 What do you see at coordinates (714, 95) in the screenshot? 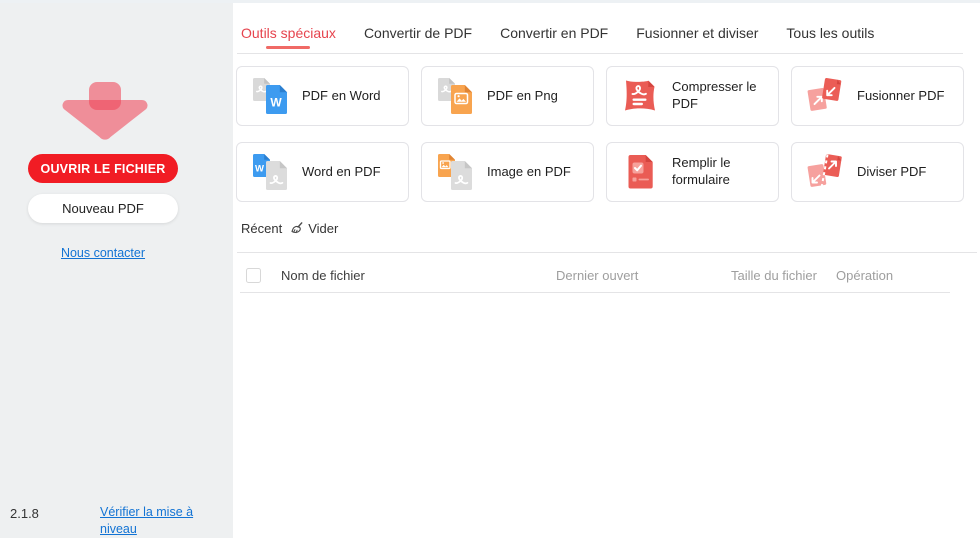
I see `tool-label: Compresser le PDF` at bounding box center [714, 95].